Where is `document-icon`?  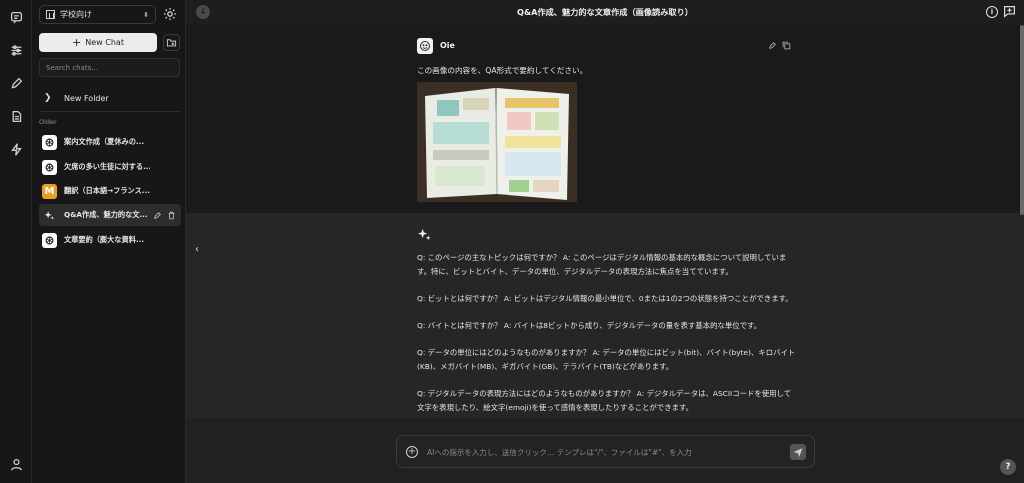 document-icon is located at coordinates (16, 116).